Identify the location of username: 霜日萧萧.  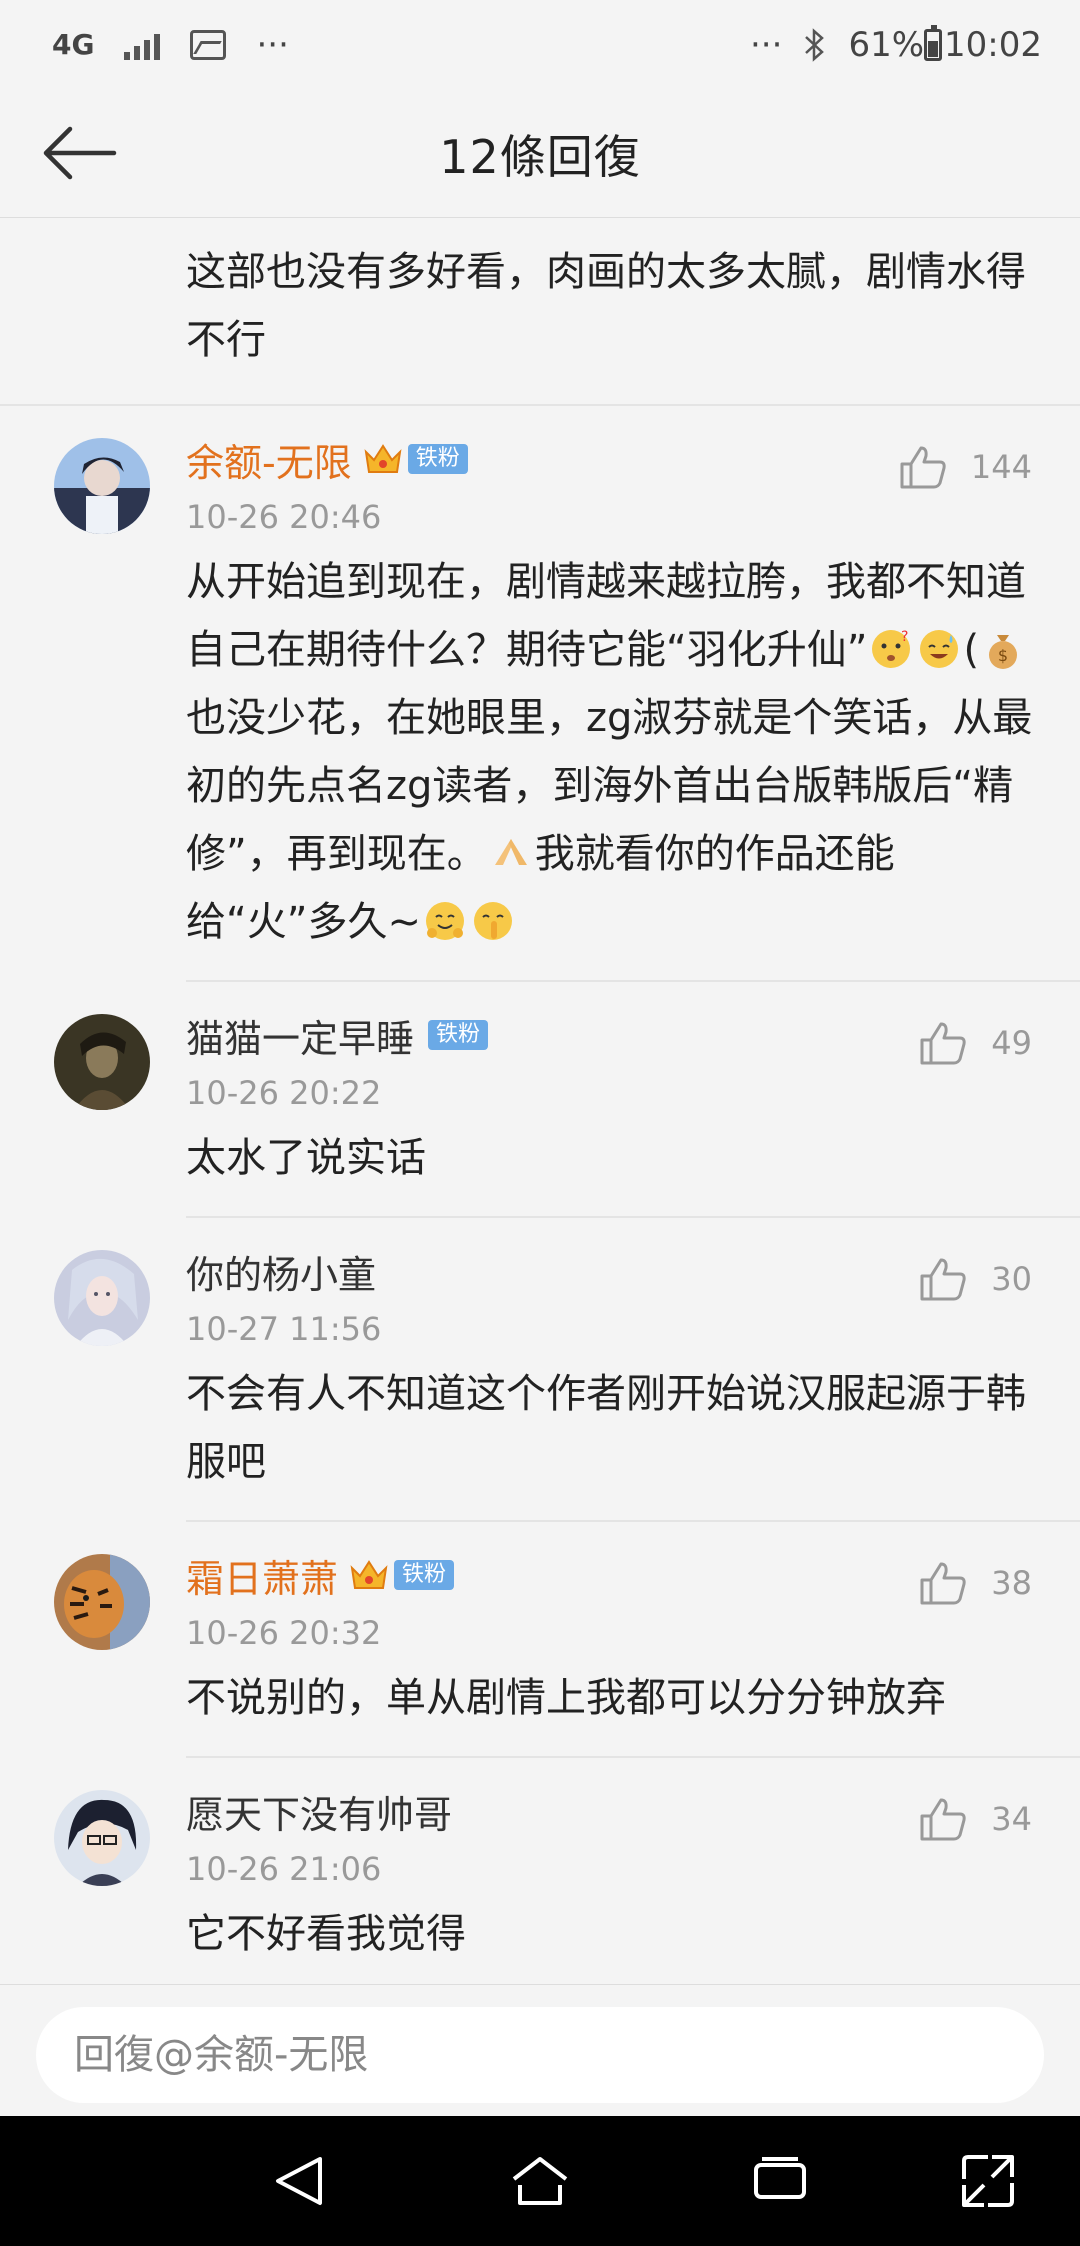
(262, 1575).